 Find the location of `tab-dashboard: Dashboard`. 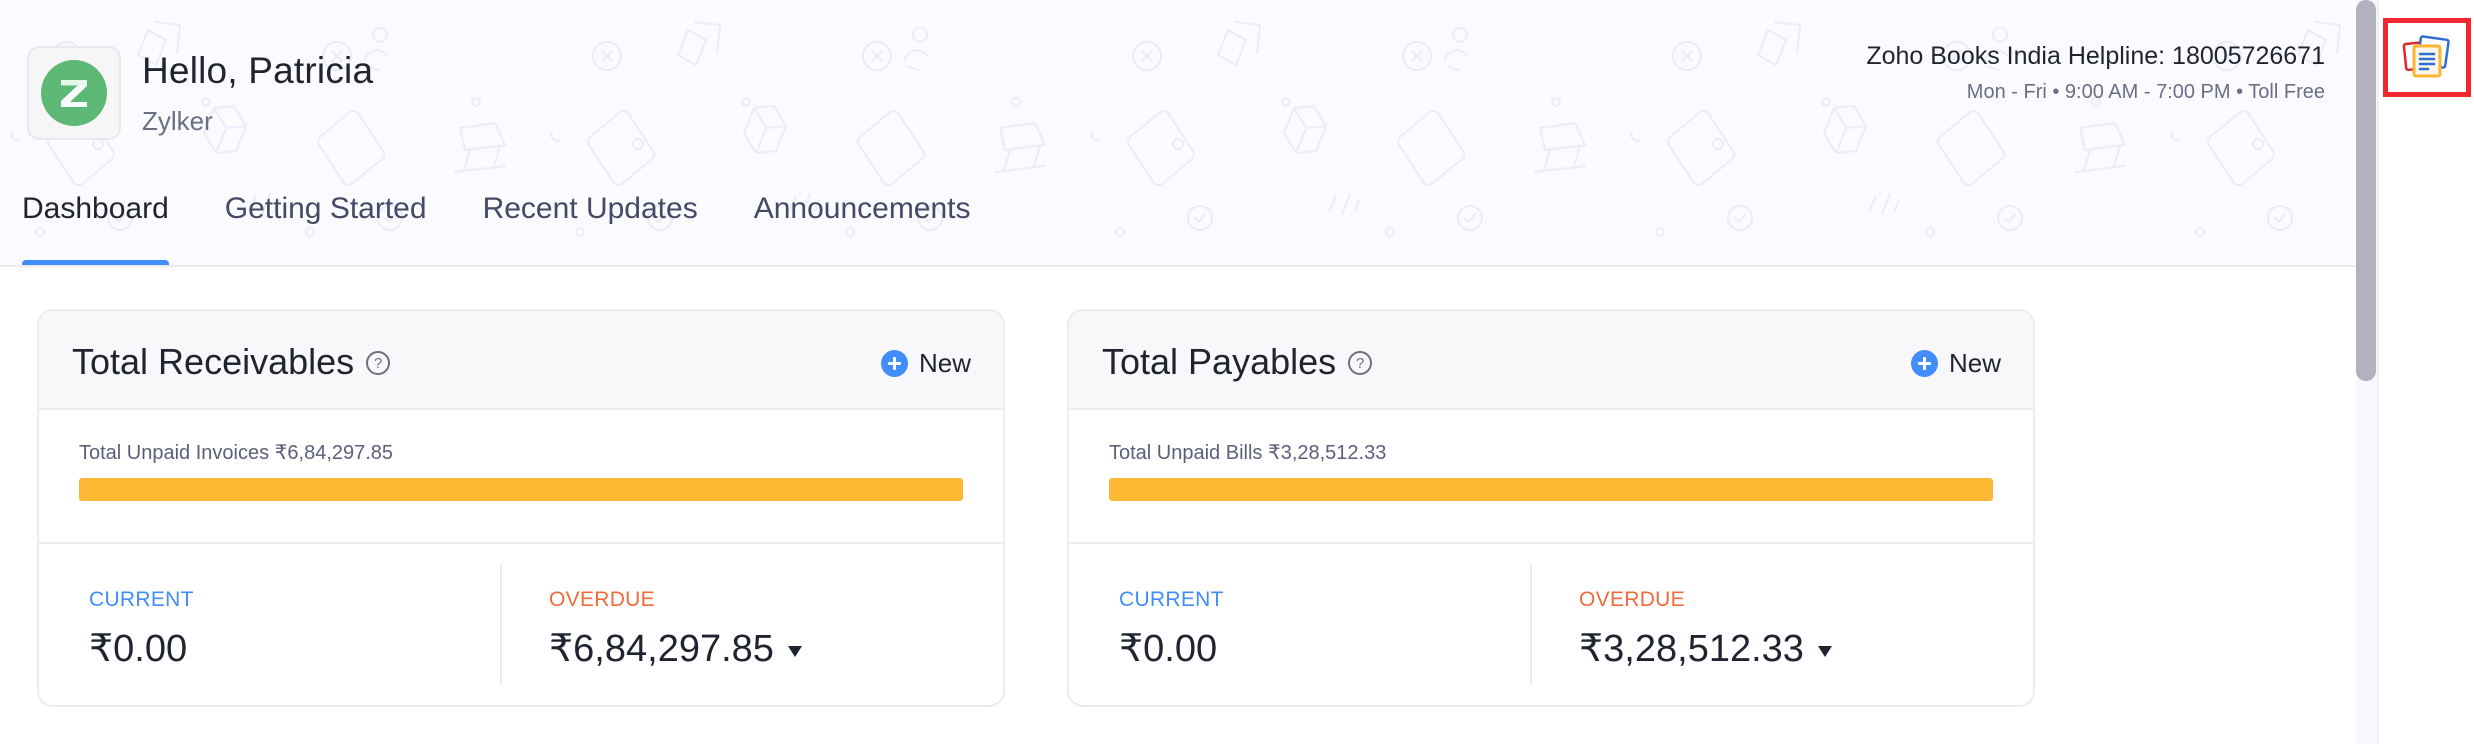

tab-dashboard: Dashboard is located at coordinates (95, 228).